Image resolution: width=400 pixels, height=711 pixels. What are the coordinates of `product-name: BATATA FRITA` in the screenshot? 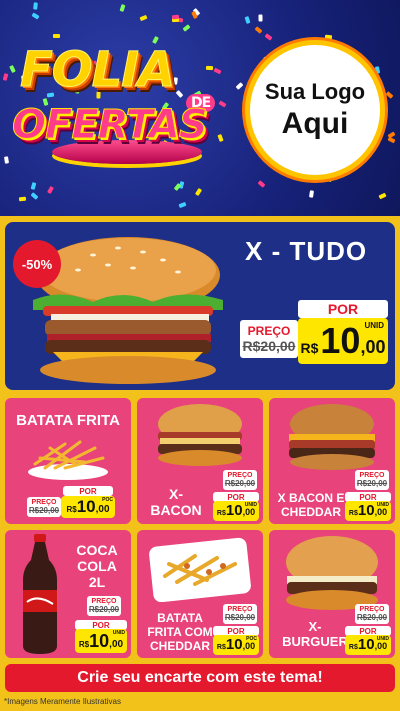 It's located at (68, 420).